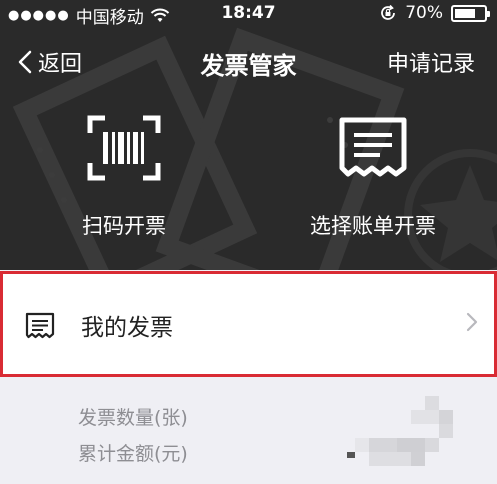 This screenshot has width=497, height=484. I want to click on status-bar: ●●●●● 中国移动 18:47 70%, so click(248, 14).